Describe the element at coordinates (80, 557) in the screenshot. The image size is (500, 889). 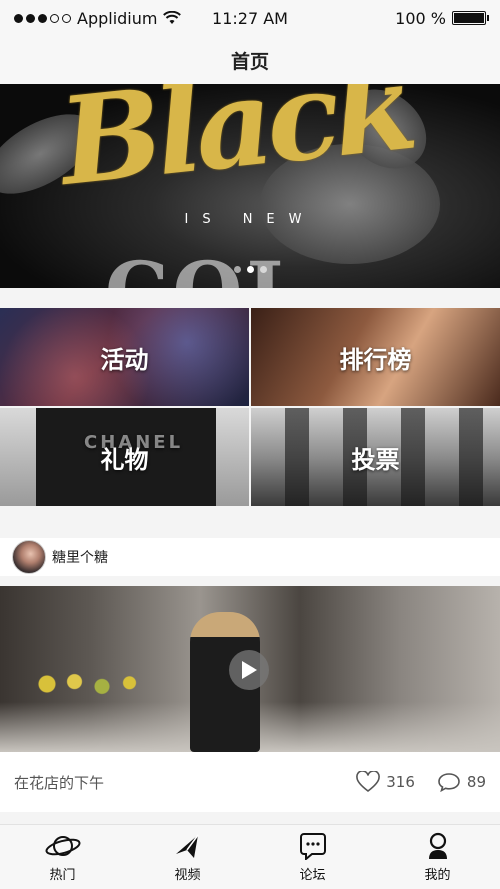
I see `post-username: 糖里个糖` at that location.